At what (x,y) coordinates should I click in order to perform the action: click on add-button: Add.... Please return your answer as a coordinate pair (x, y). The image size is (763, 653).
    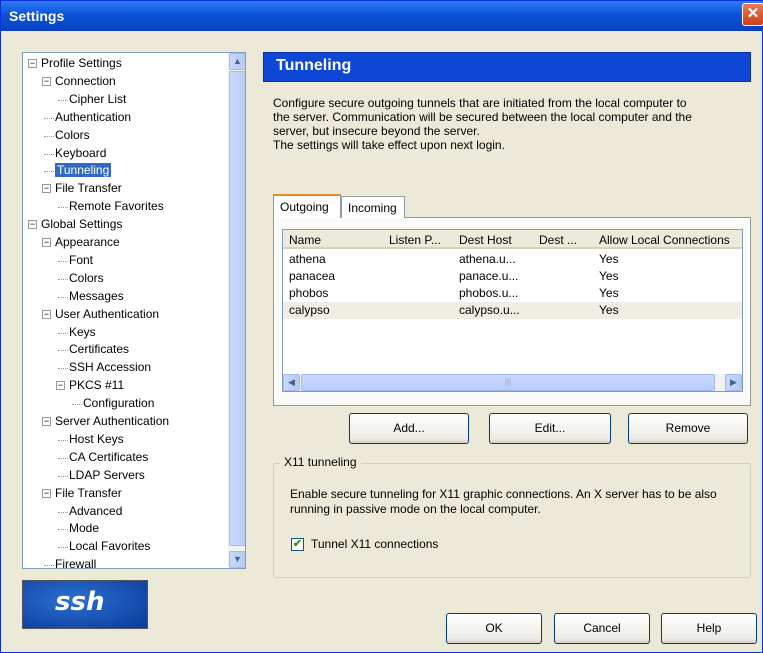
    Looking at the image, I should click on (409, 428).